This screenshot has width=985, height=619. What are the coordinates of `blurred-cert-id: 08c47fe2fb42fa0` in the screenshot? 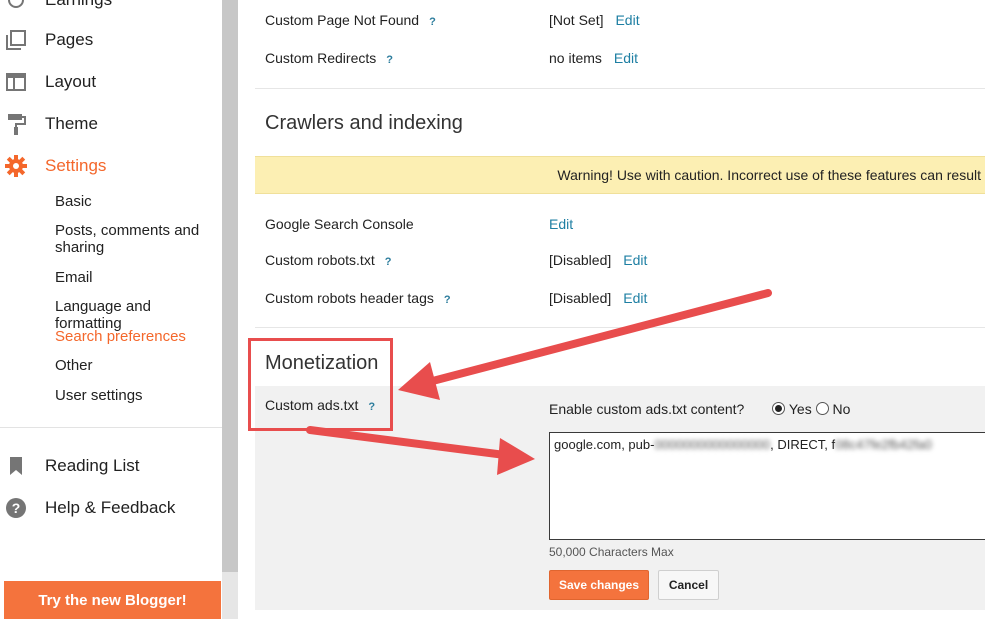 It's located at (884, 444).